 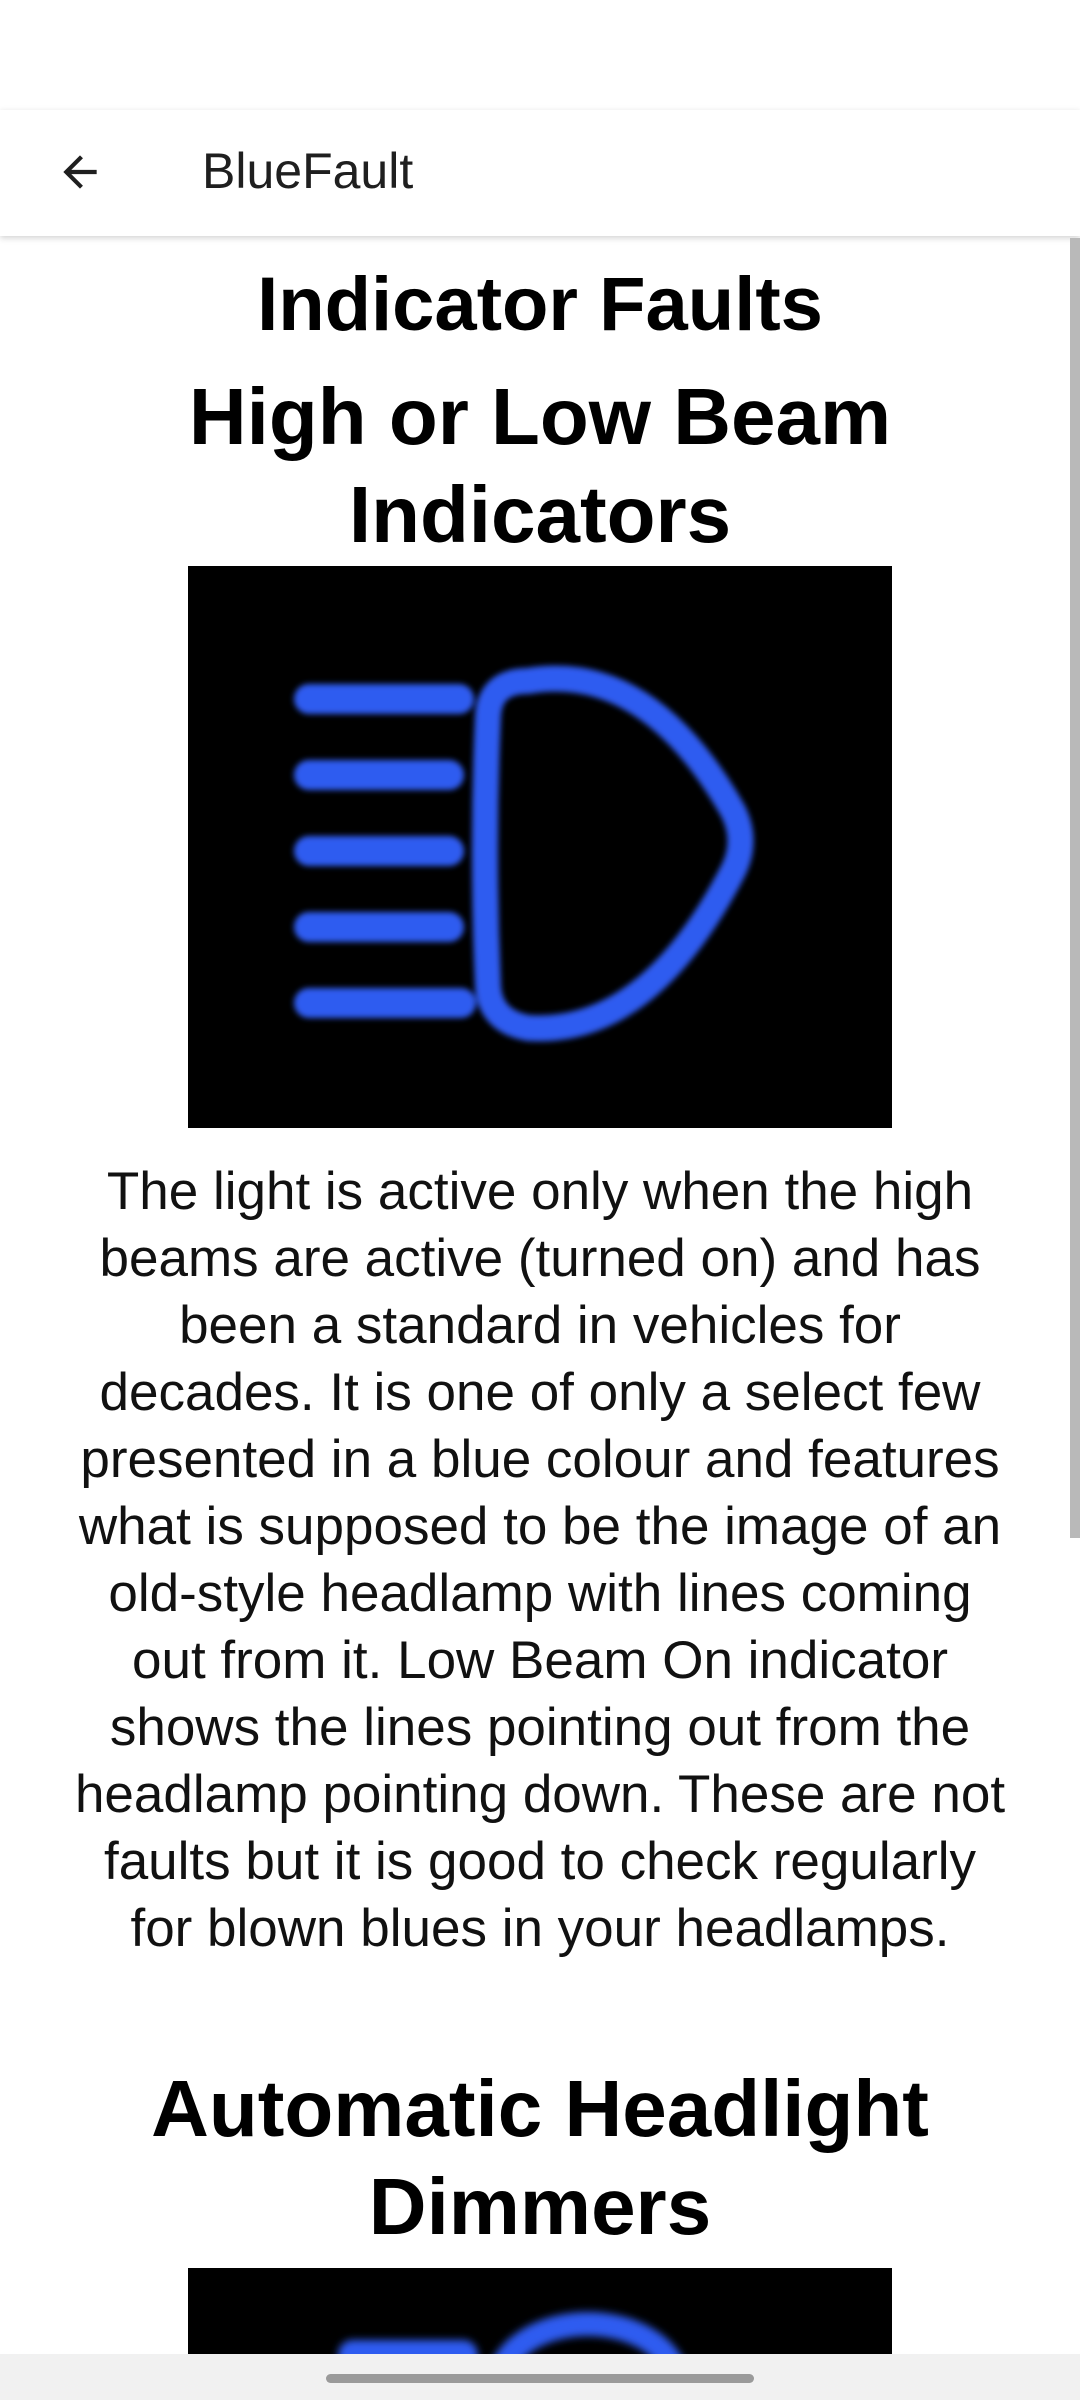 What do you see at coordinates (540, 304) in the screenshot?
I see `page-heading: Indicator Faults` at bounding box center [540, 304].